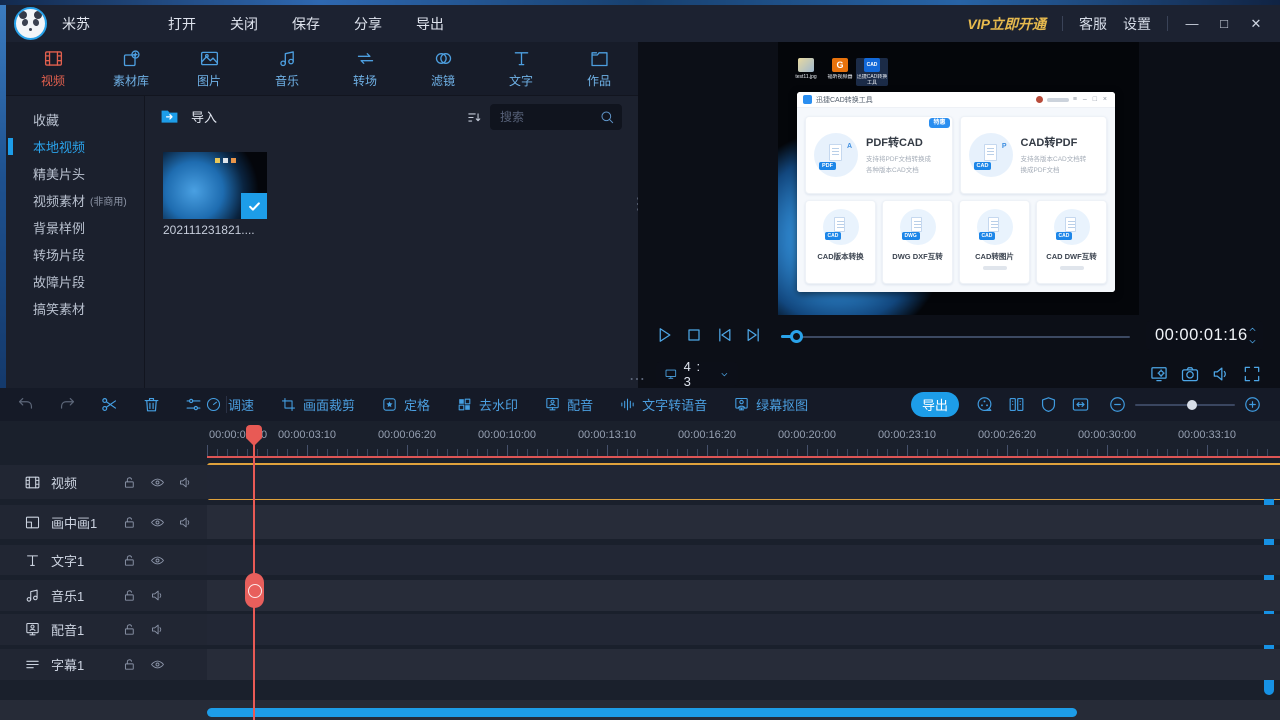 The height and width of the screenshot is (720, 1280). I want to click on sidebar-item-7: 搞笑素材, so click(75, 308).